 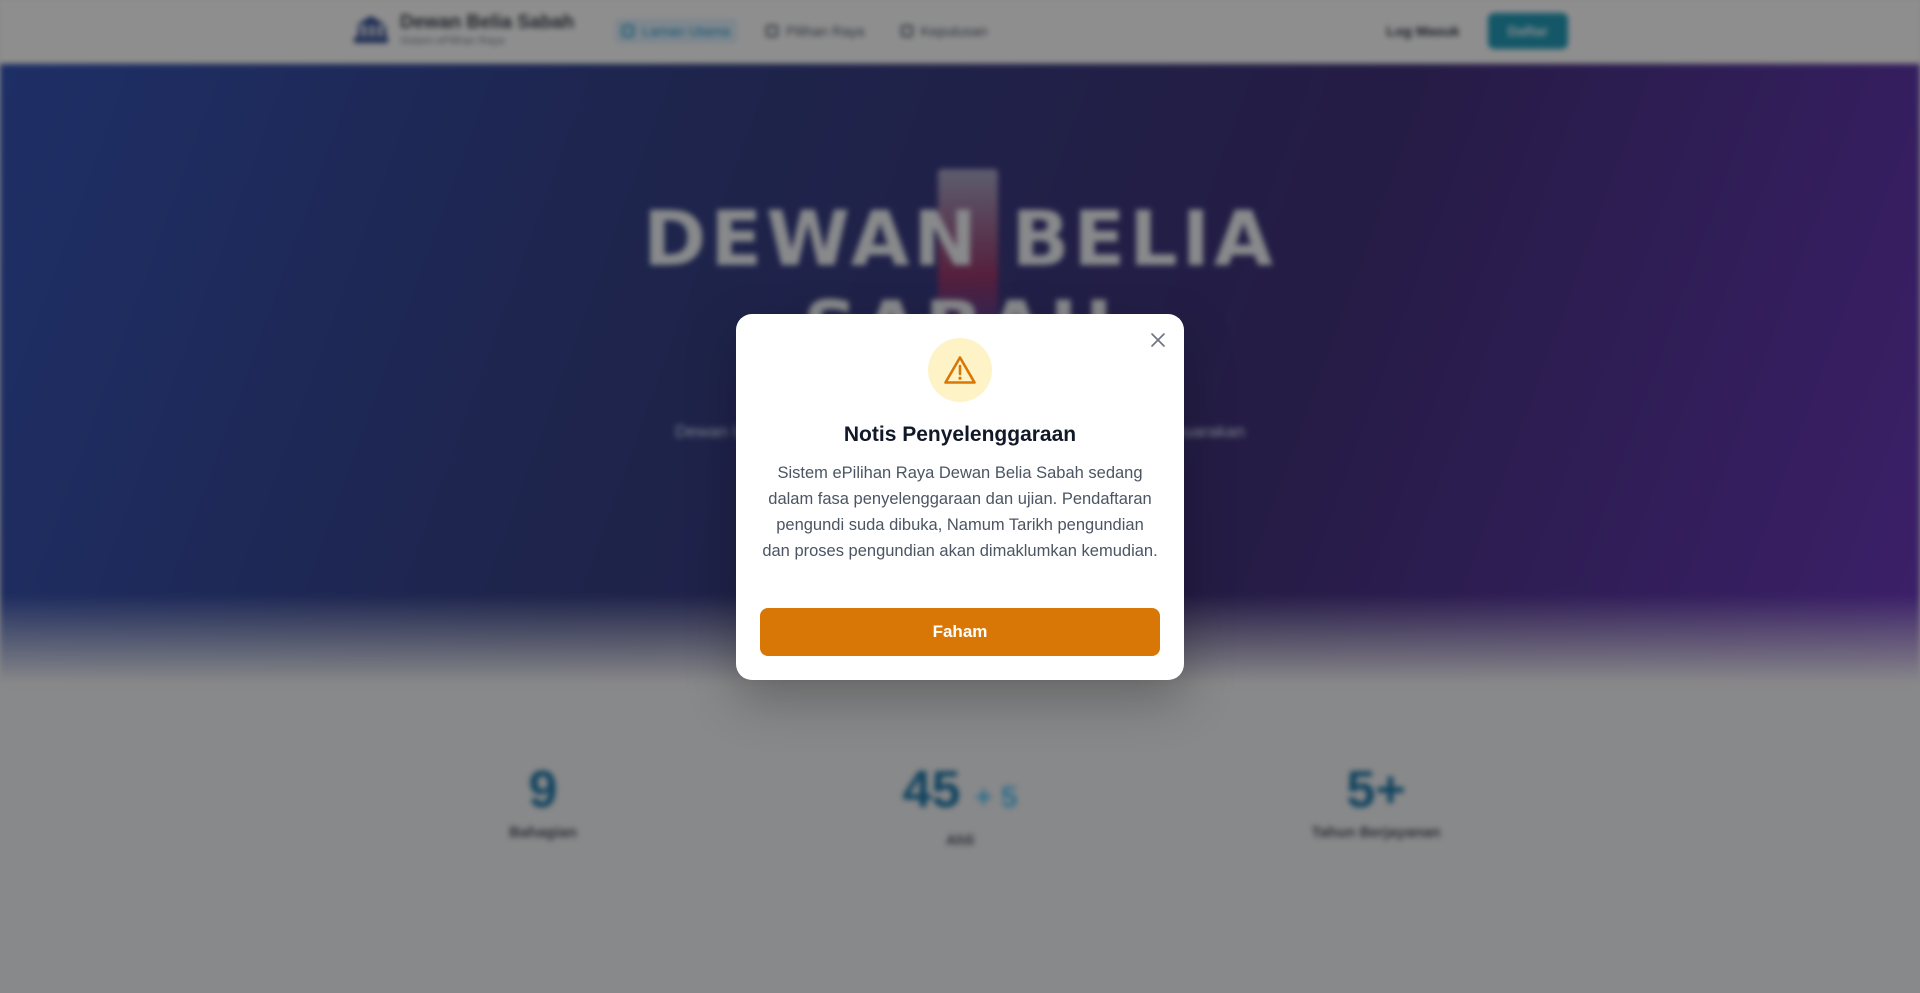 I want to click on close-button, so click(x=1158, y=340).